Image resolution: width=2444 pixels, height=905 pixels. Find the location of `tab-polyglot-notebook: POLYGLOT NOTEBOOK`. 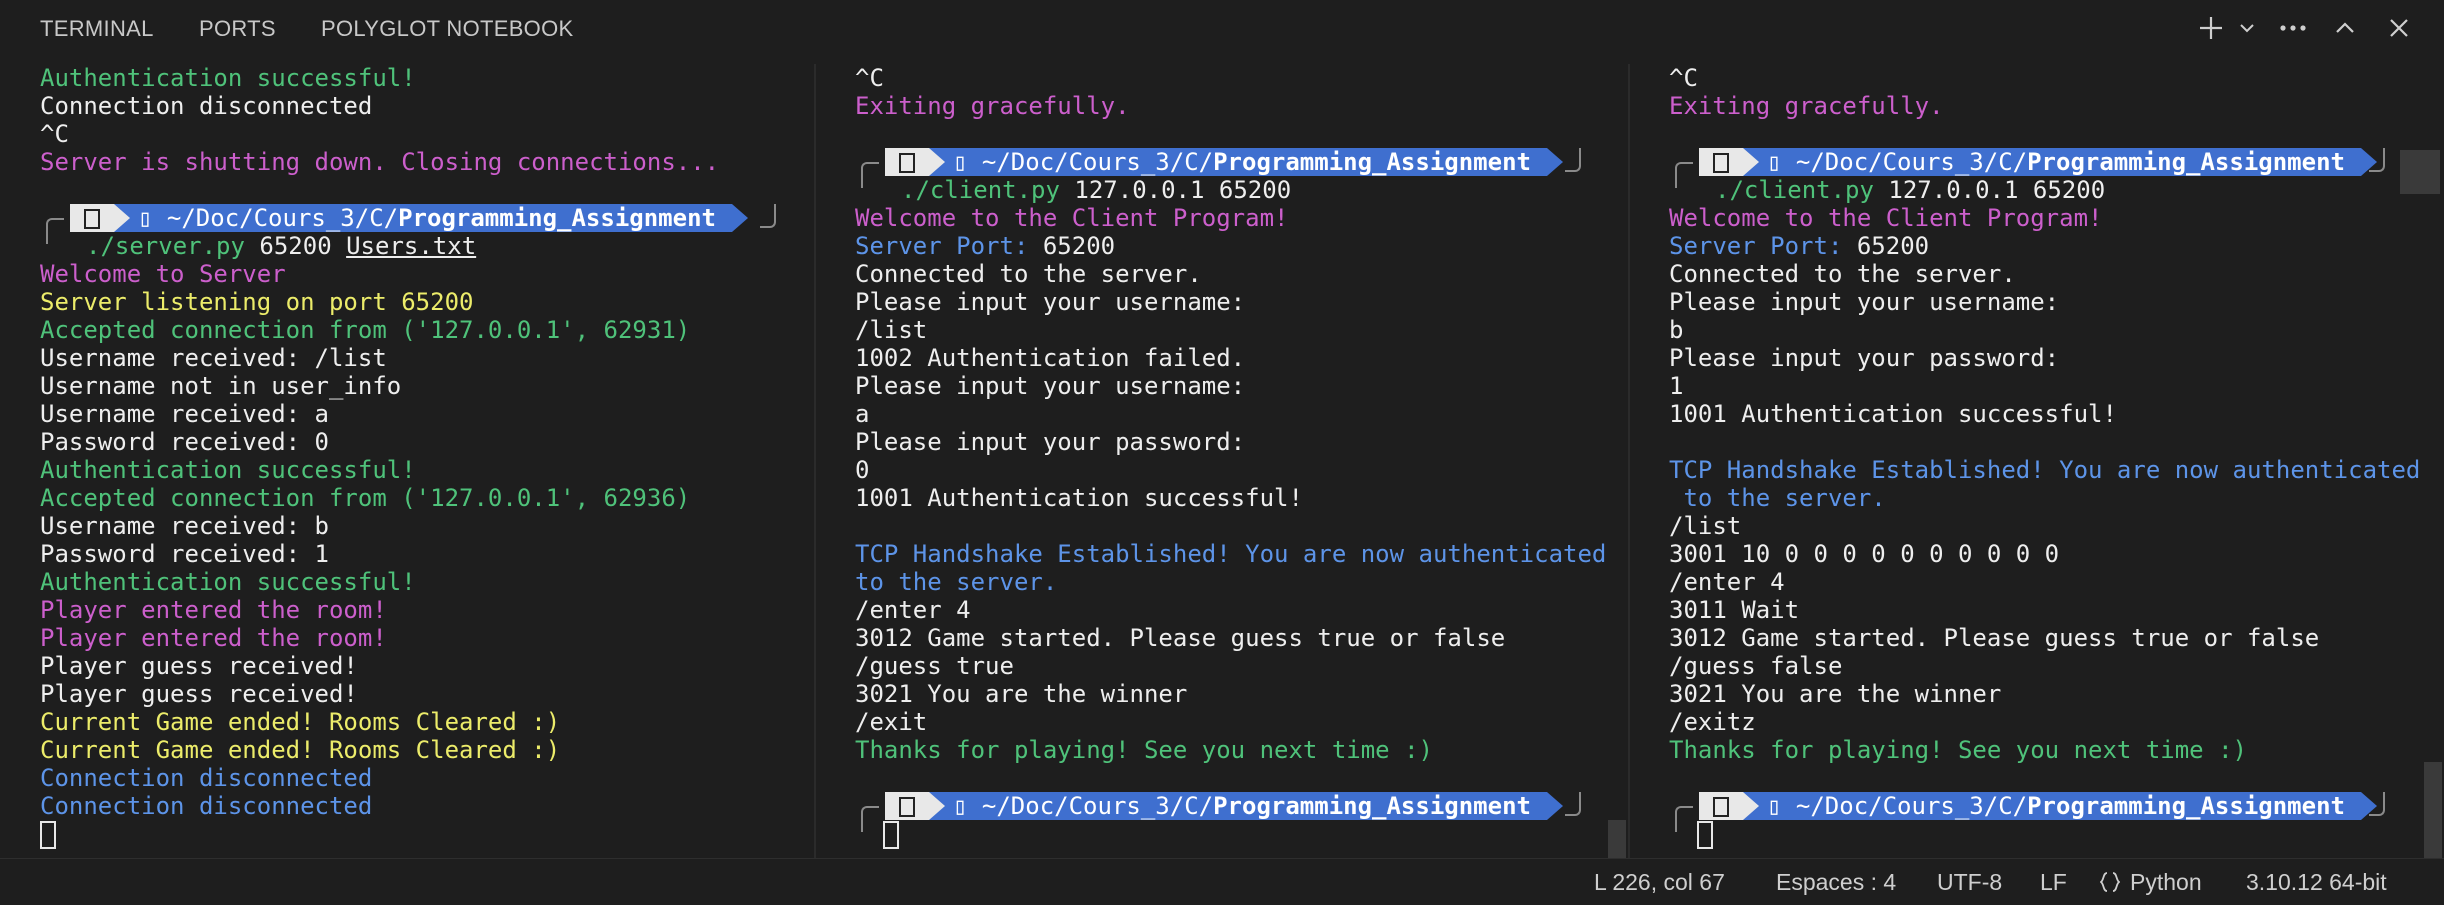

tab-polyglot-notebook: POLYGLOT NOTEBOOK is located at coordinates (447, 29).